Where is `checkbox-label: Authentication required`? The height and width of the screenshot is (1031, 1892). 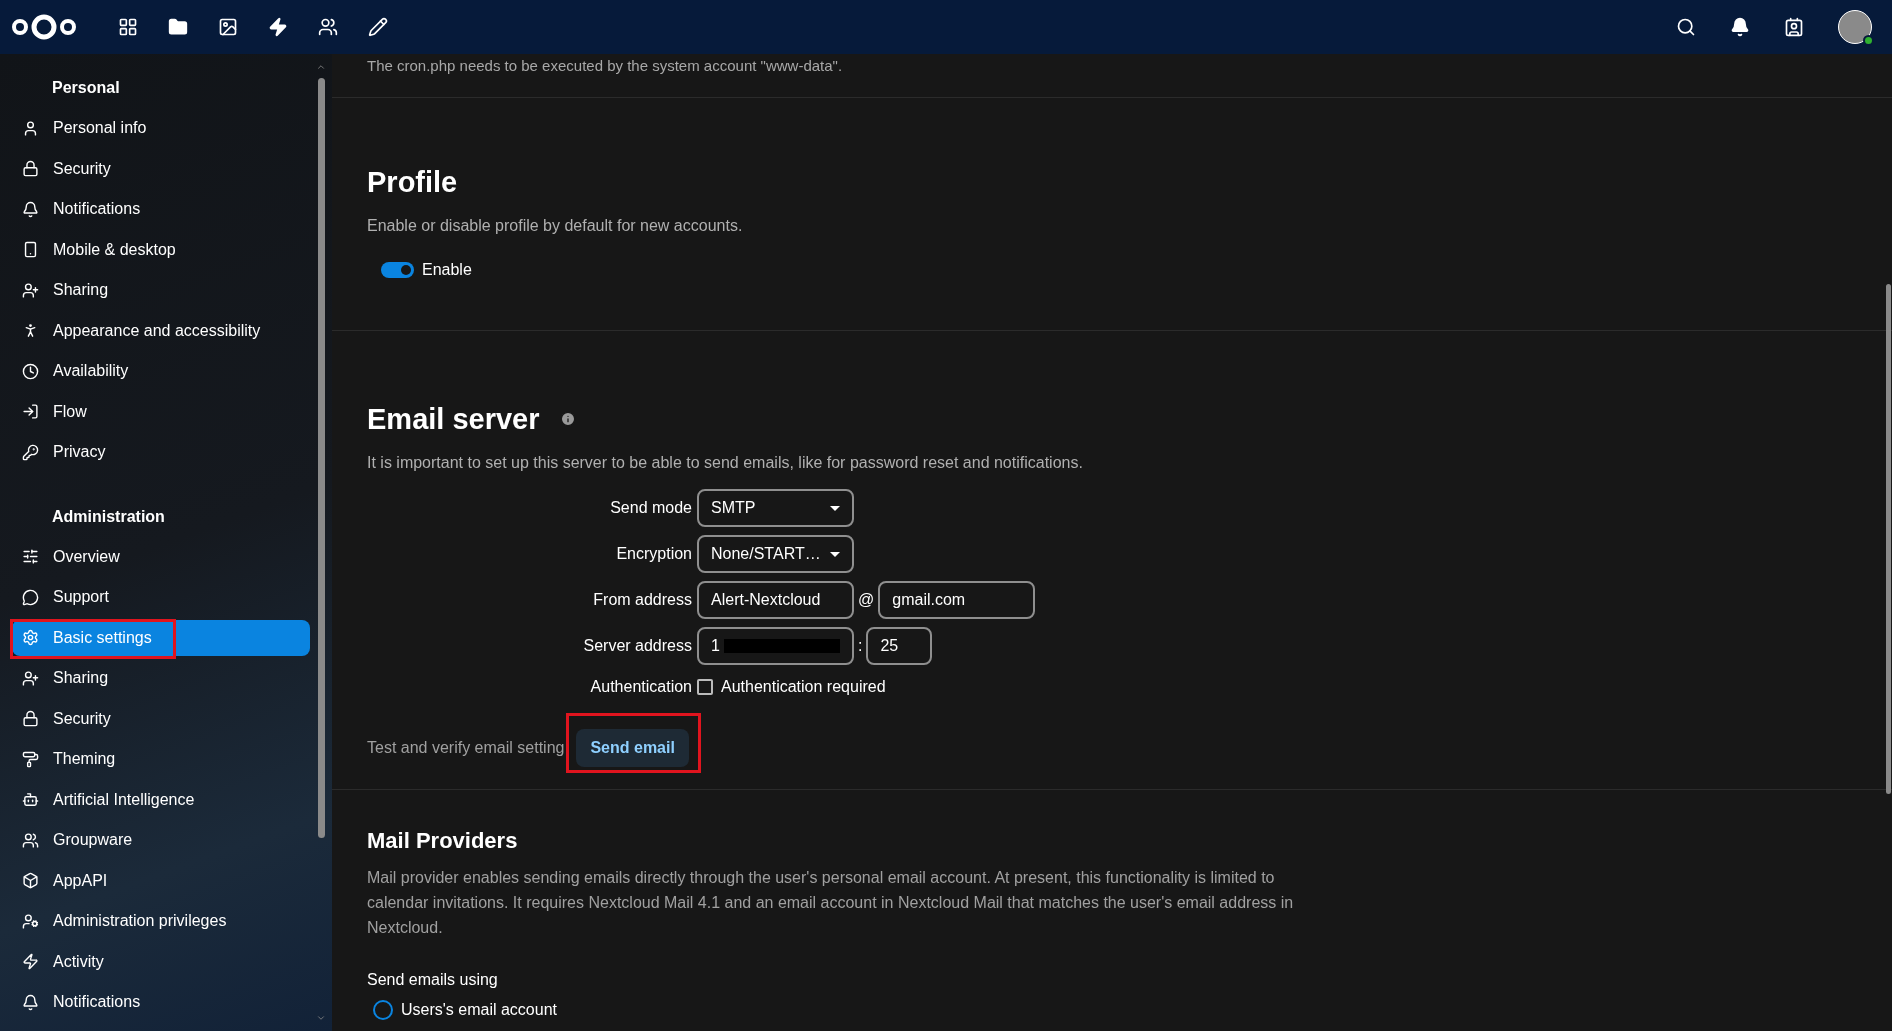 checkbox-label: Authentication required is located at coordinates (803, 687).